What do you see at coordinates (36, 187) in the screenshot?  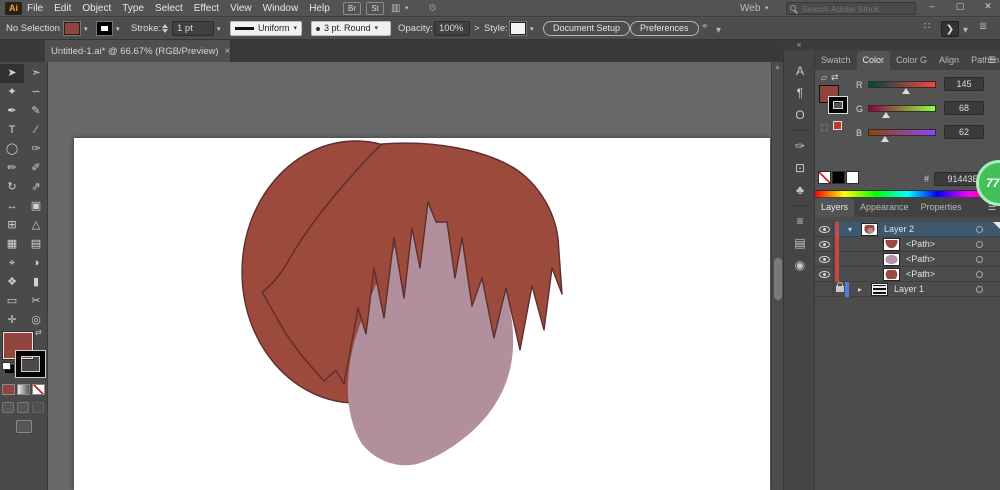 I see `scale-tool: ⇗` at bounding box center [36, 187].